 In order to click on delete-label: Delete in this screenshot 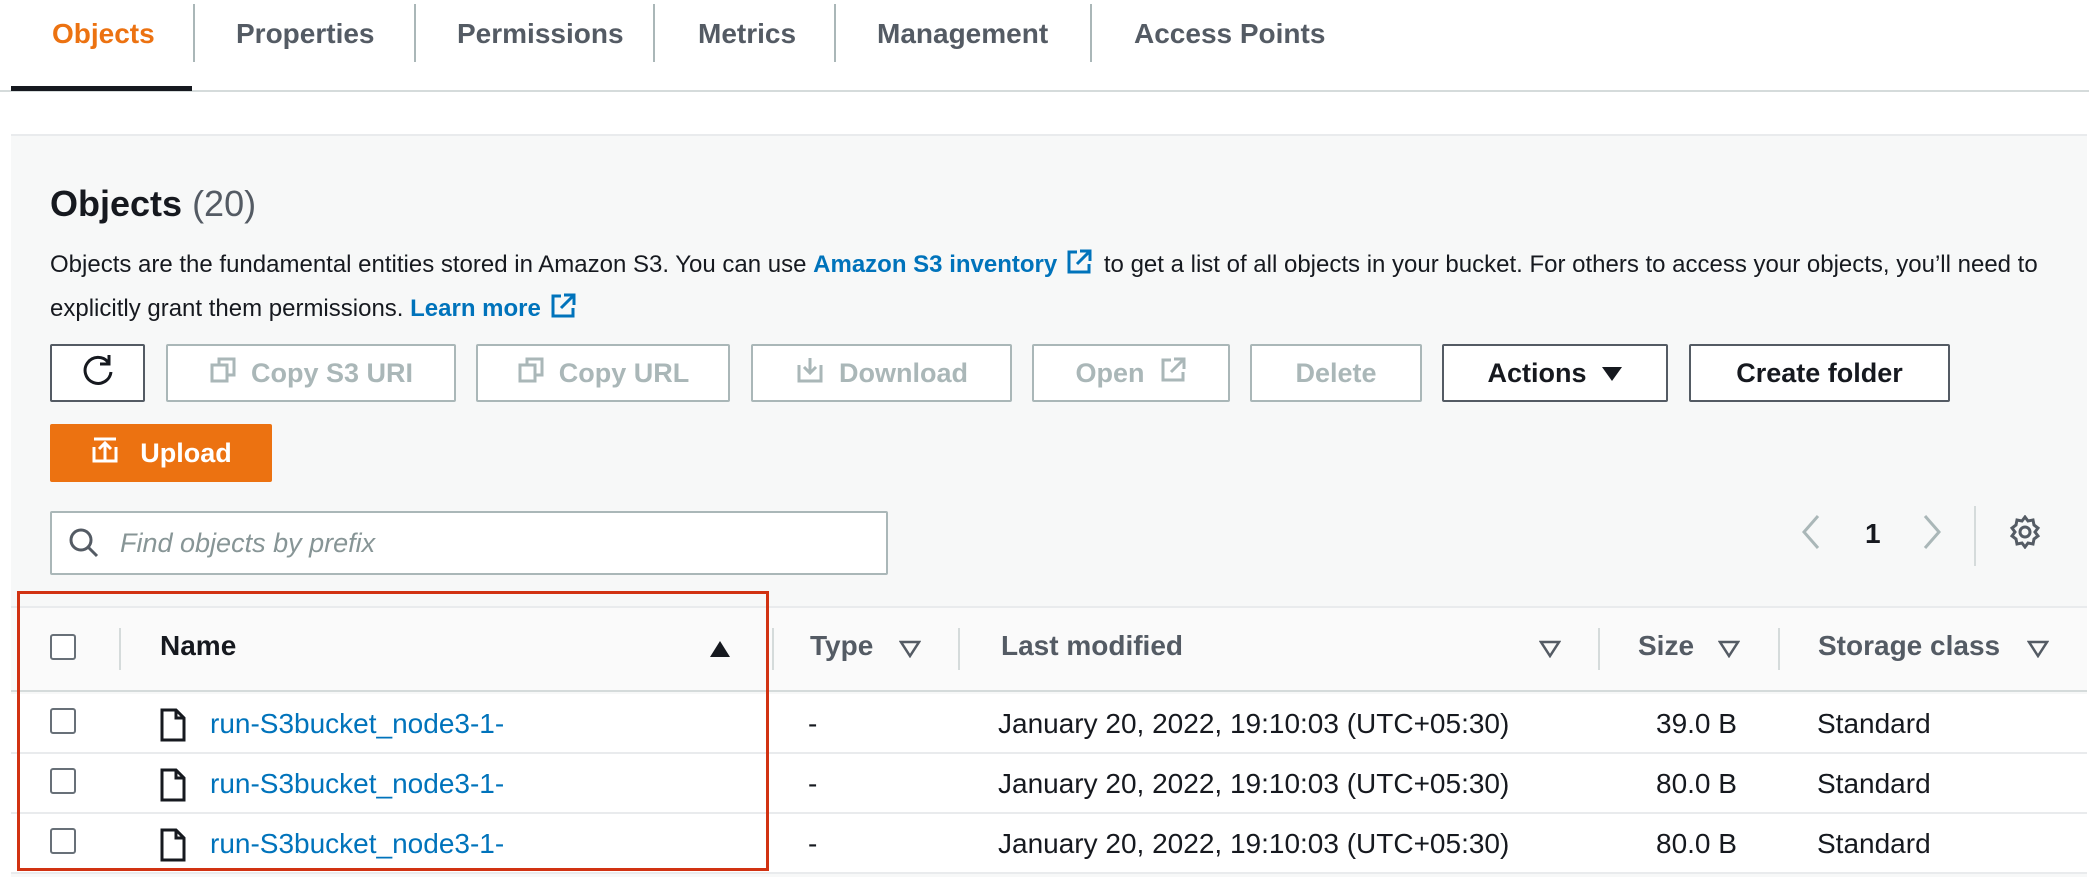, I will do `click(1336, 372)`.